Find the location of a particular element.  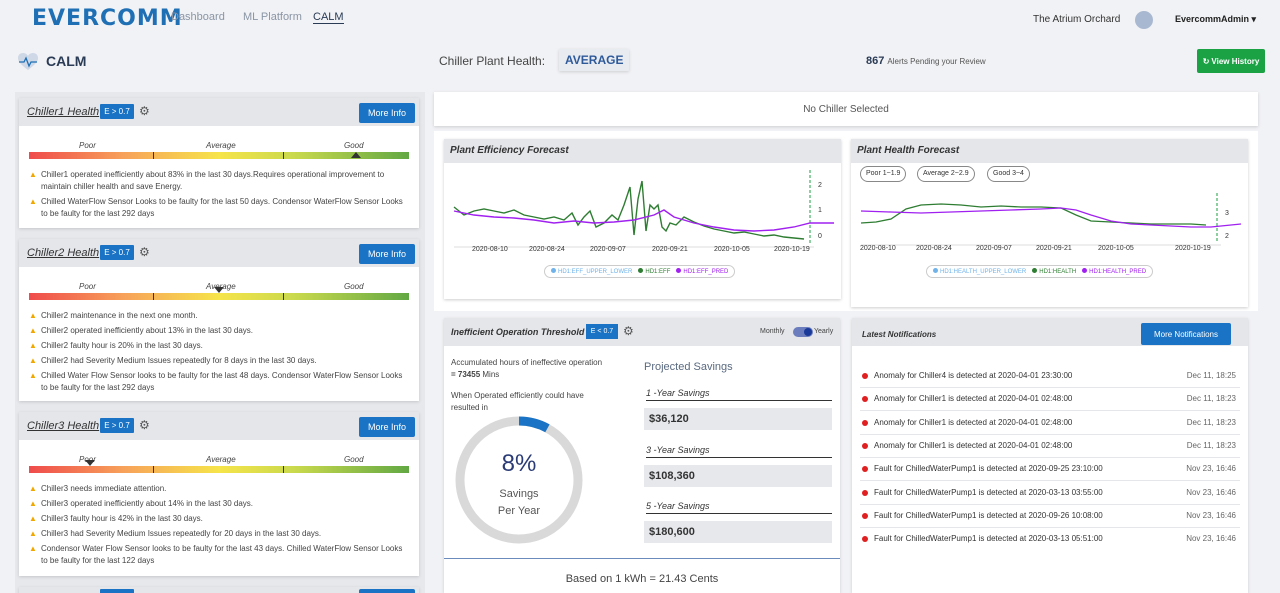

plant-health-value: AVERAGE is located at coordinates (594, 60).